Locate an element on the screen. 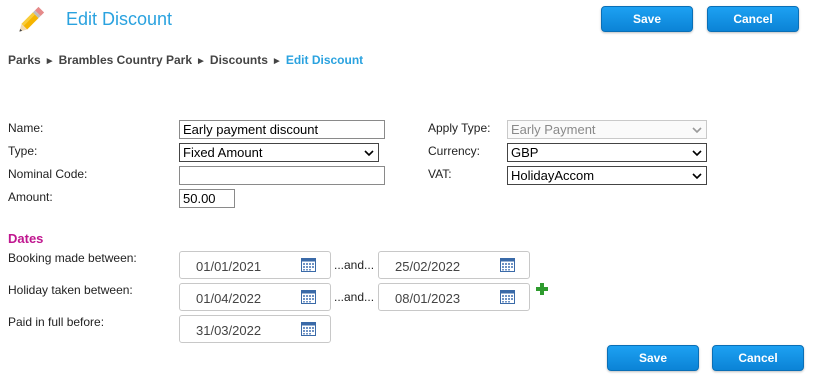 The height and width of the screenshot is (391, 815). apply-type-value: Early Payment is located at coordinates (553, 129).